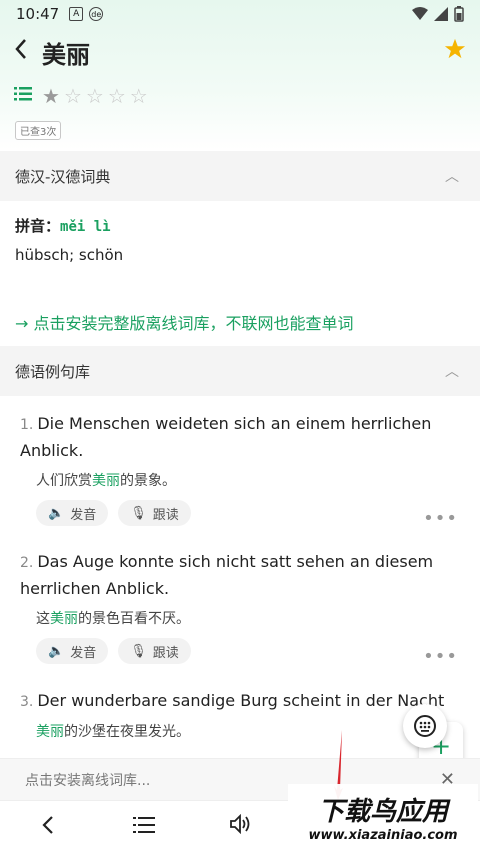  What do you see at coordinates (69, 255) in the screenshot?
I see `definition-text: hübsch; schön` at bounding box center [69, 255].